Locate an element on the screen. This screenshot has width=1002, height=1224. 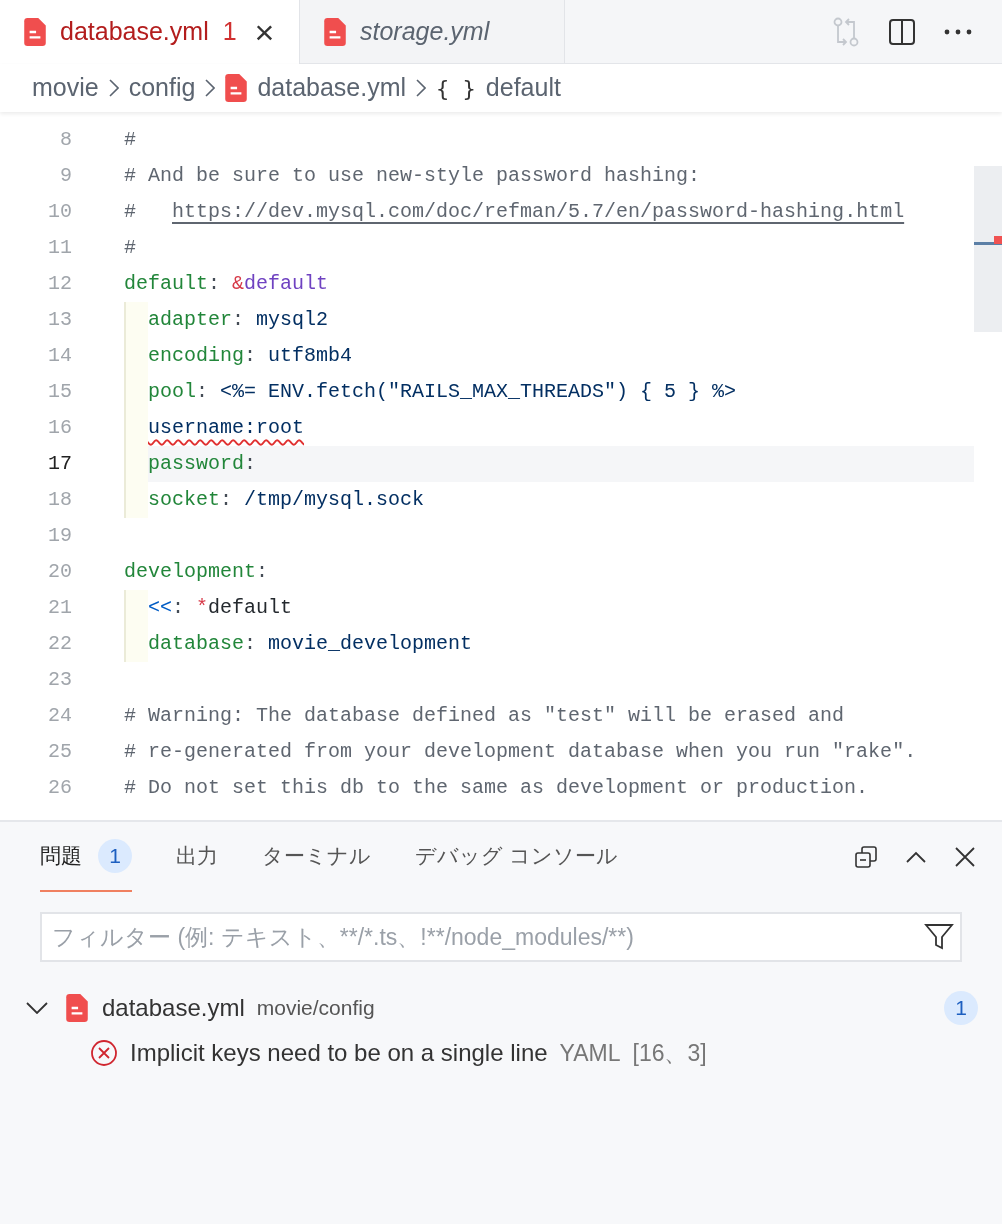
link: https://dev.mysql.com/doc/refman/5.7/en/password-hashing.html is located at coordinates (538, 212).